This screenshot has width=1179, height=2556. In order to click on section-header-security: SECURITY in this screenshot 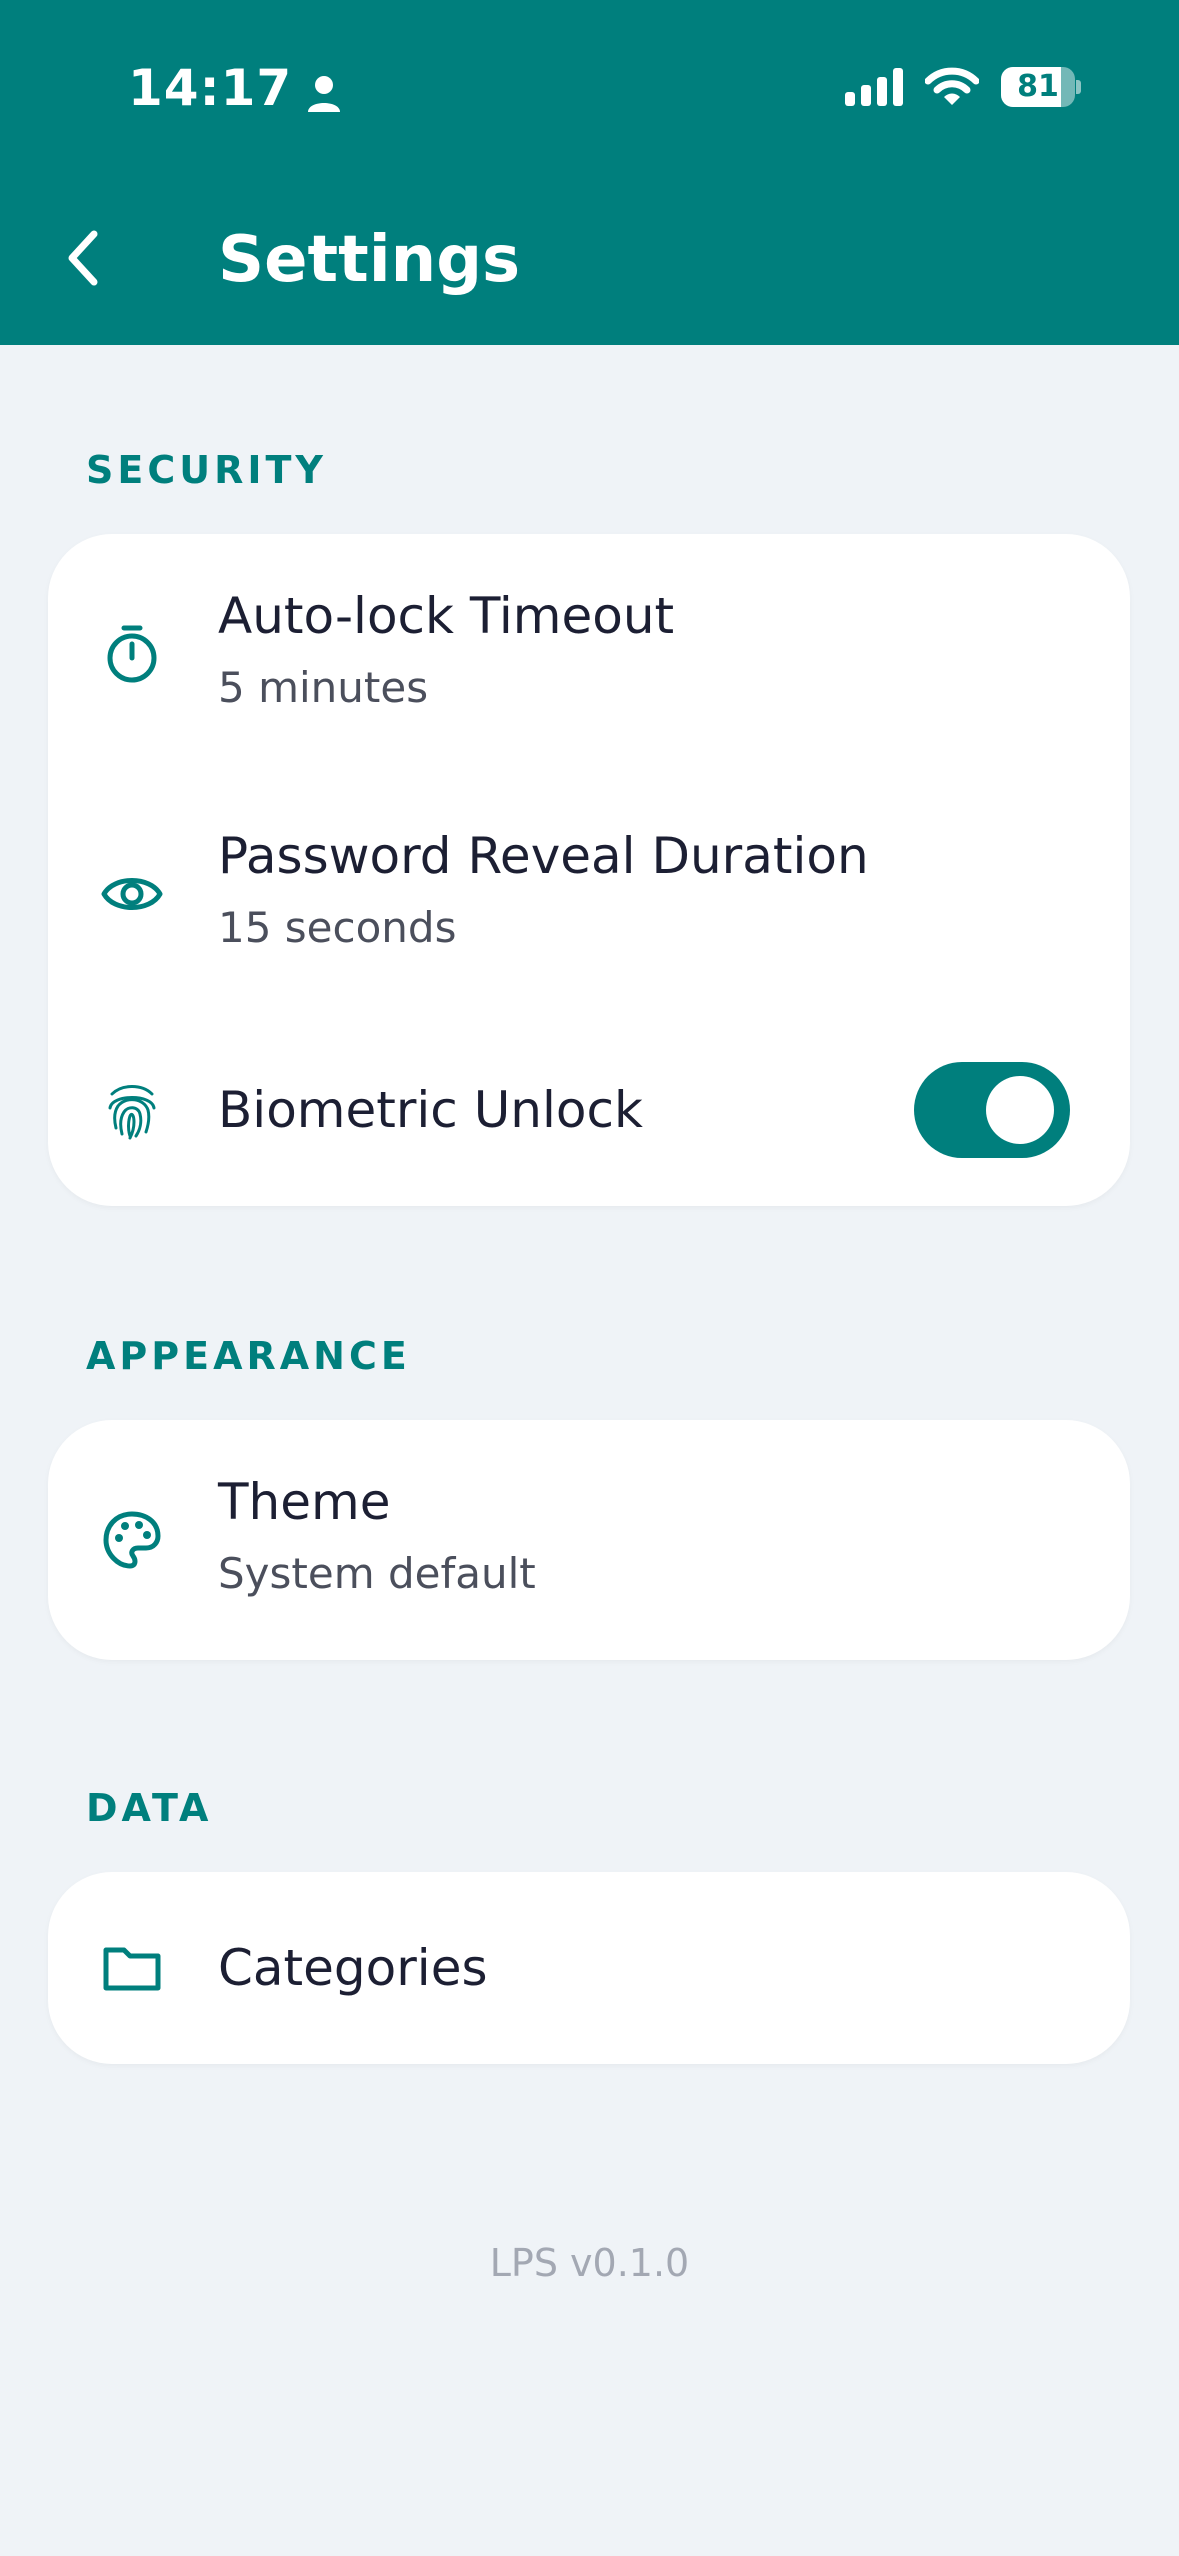, I will do `click(206, 470)`.